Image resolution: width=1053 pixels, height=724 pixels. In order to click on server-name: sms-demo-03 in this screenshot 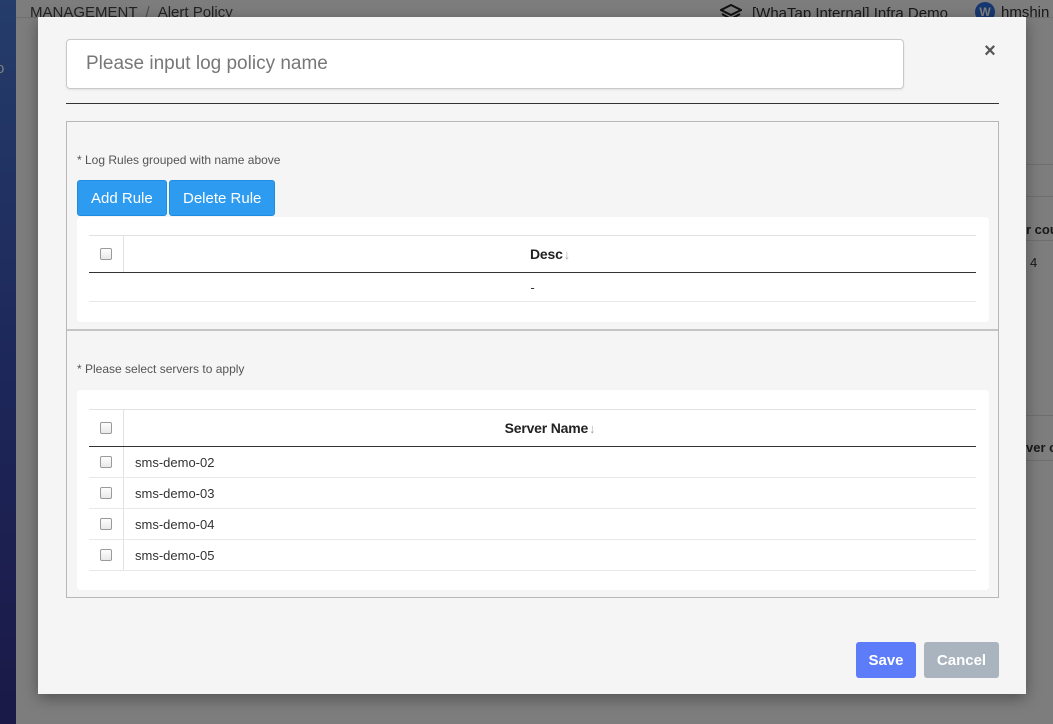, I will do `click(175, 493)`.